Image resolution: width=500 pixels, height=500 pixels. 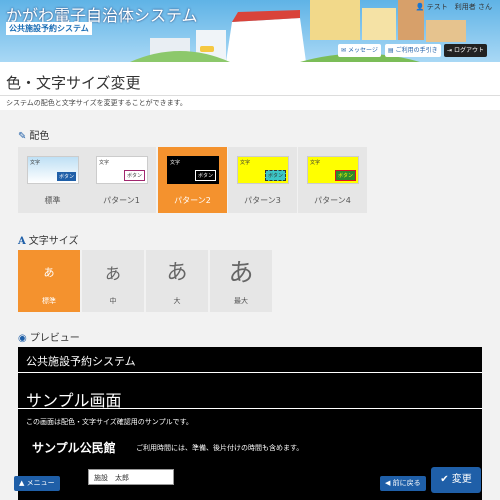 What do you see at coordinates (177, 301) in the screenshot?
I see `font-option-label: 大` at bounding box center [177, 301].